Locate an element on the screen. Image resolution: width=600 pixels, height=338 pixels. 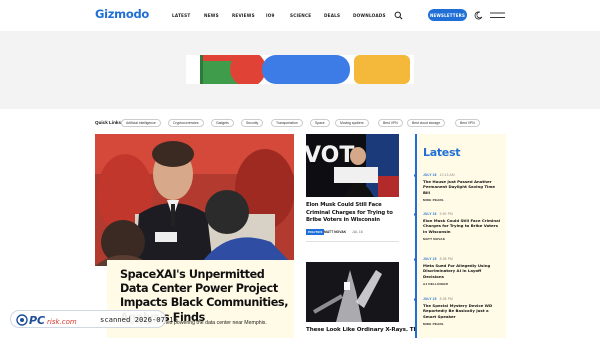
hero-image is located at coordinates (194, 200).